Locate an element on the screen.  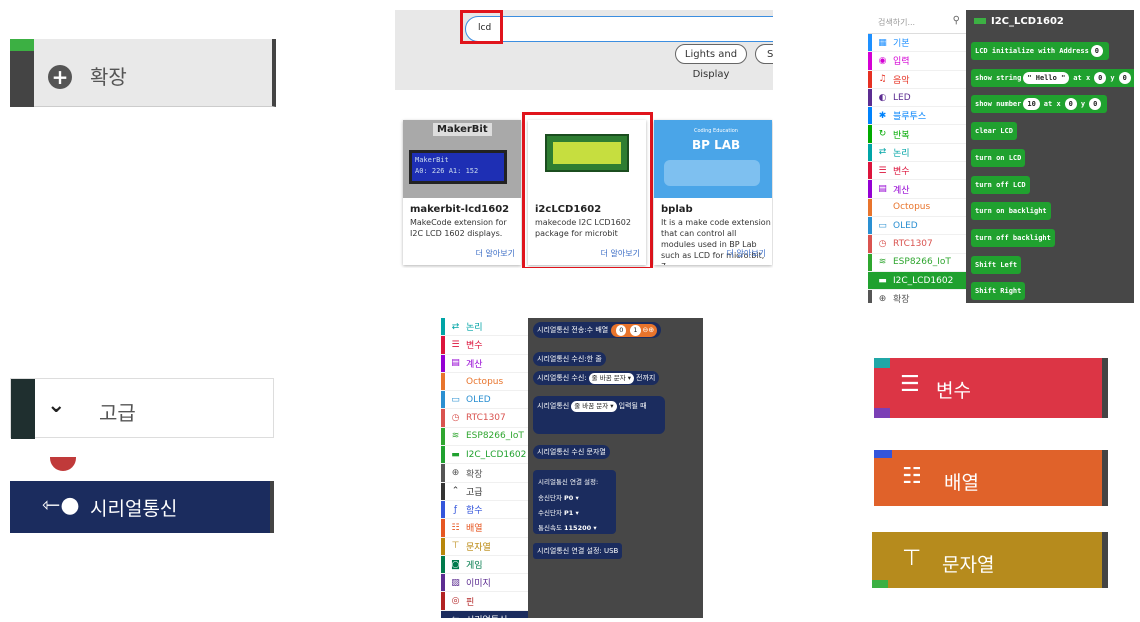
serial-write-numbers-block: 시리얼통신 전송:수 배열 0 1 ⊖ ⊕ is located at coordinates (597, 330).